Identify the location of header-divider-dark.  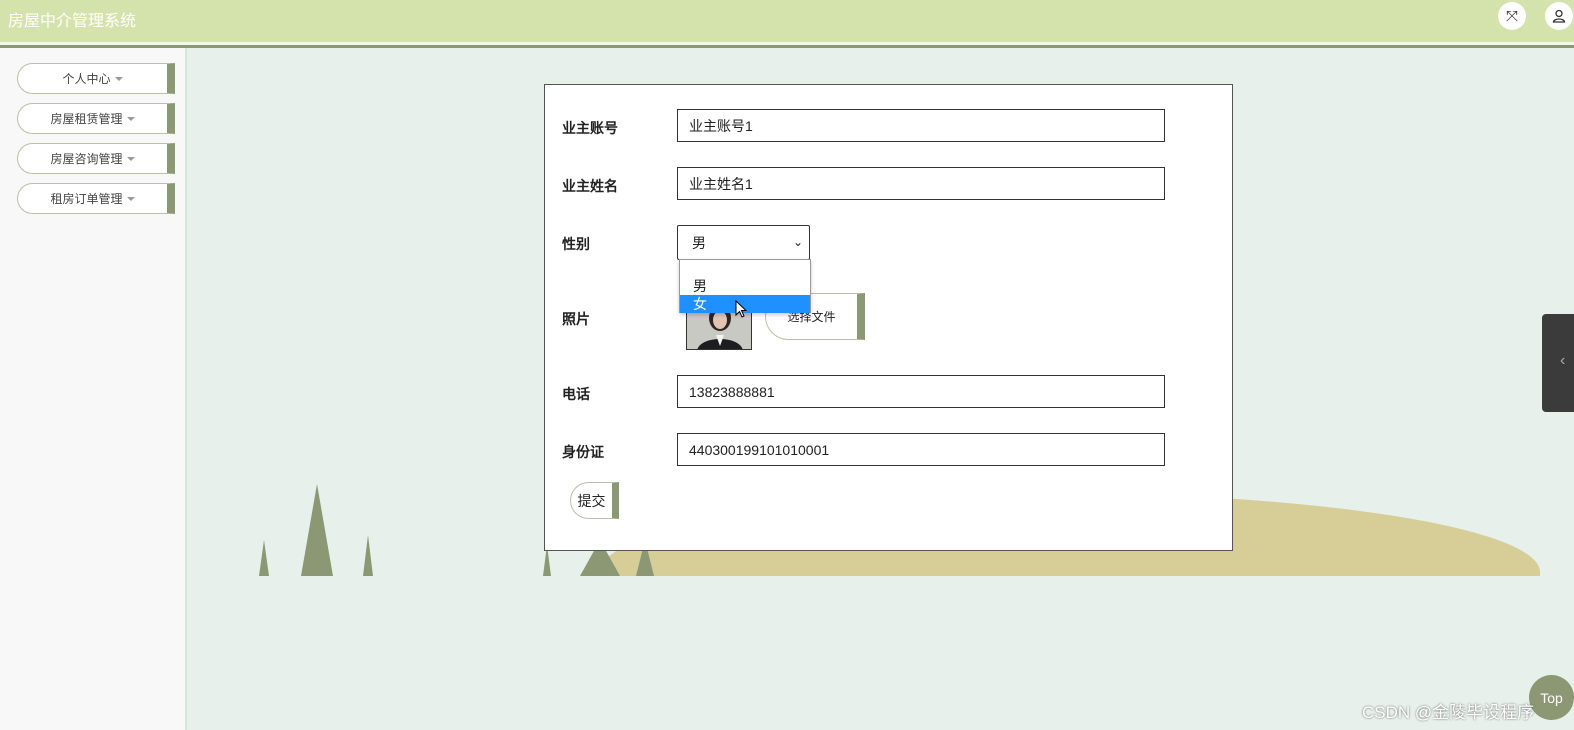
(787, 46).